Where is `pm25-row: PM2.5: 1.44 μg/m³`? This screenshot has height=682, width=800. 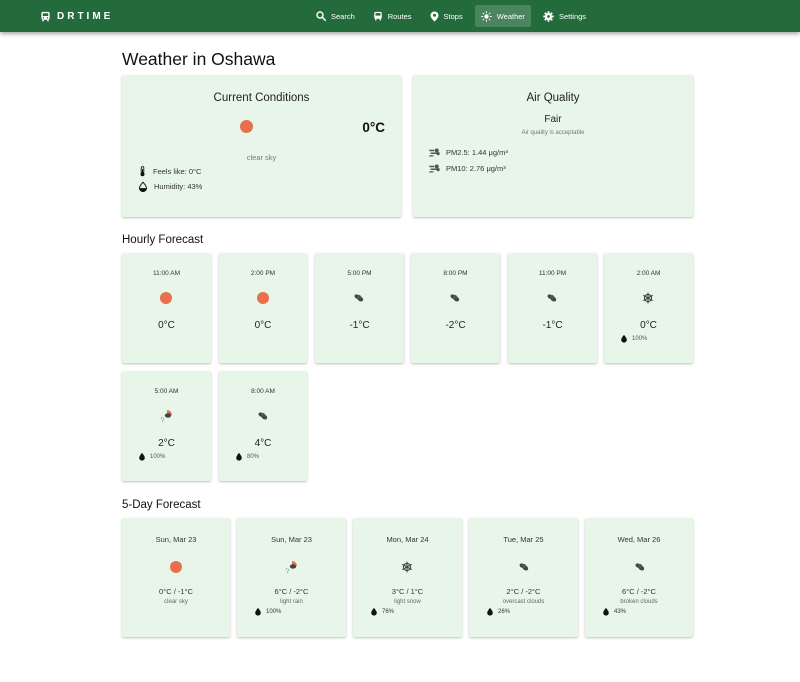 pm25-row: PM2.5: 1.44 μg/m³ is located at coordinates (468, 152).